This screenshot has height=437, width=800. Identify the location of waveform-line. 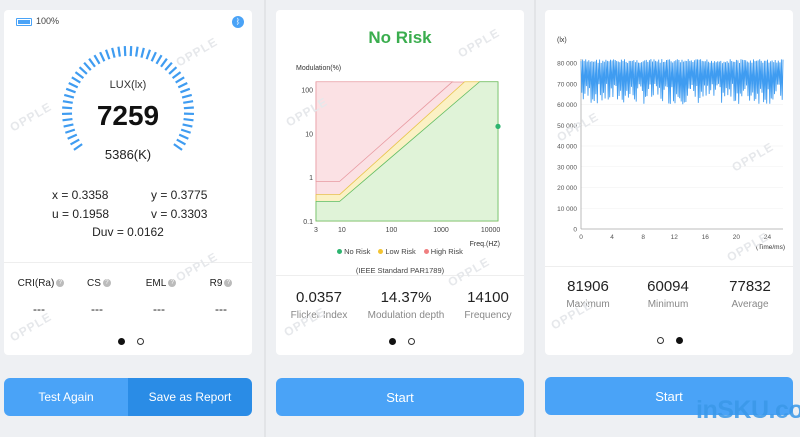
(682, 82).